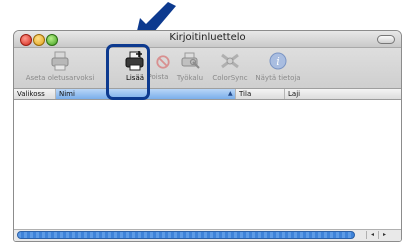 This screenshot has height=246, width=406. I want to click on toolbar-toggle-button, so click(386, 39).